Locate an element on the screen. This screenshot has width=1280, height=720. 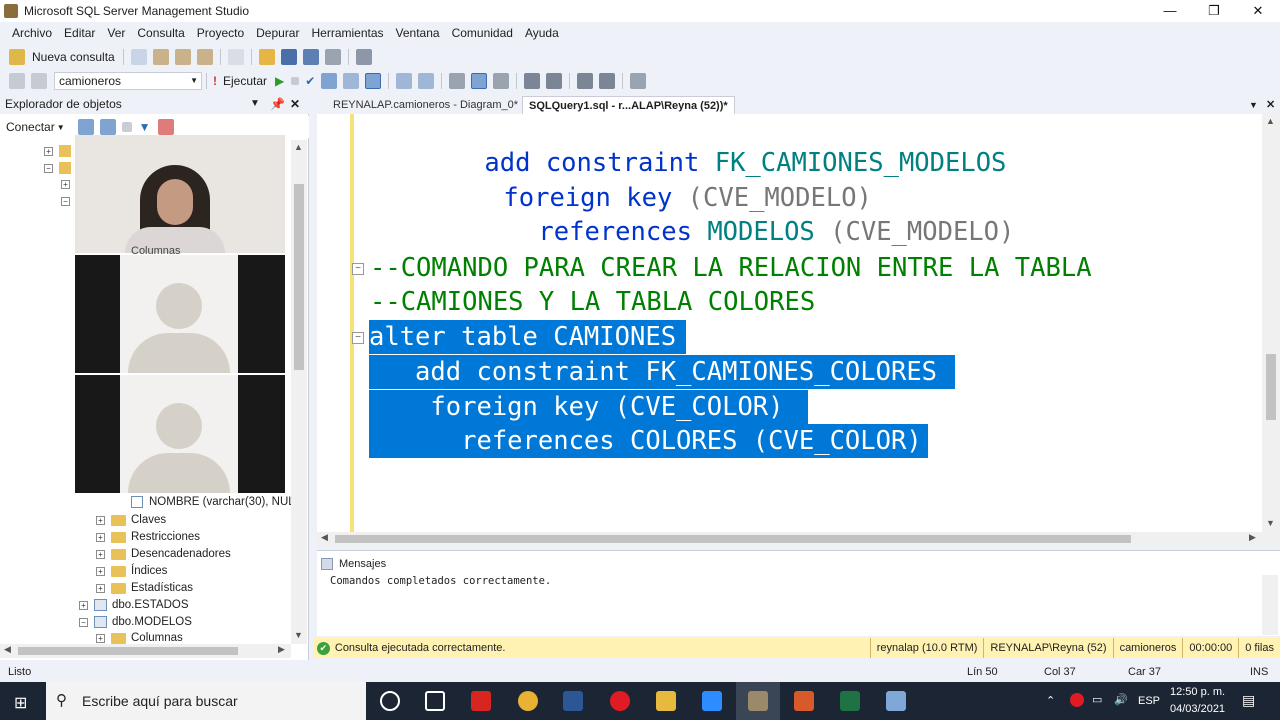
menu-ayuda: Ayuda is located at coordinates (542, 33).